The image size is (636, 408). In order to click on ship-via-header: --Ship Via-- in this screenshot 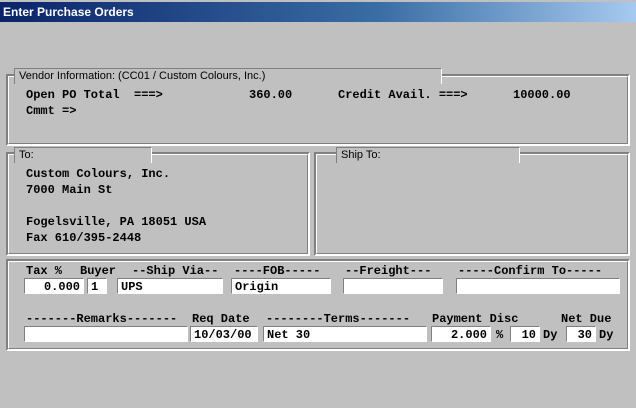, I will do `click(175, 271)`.